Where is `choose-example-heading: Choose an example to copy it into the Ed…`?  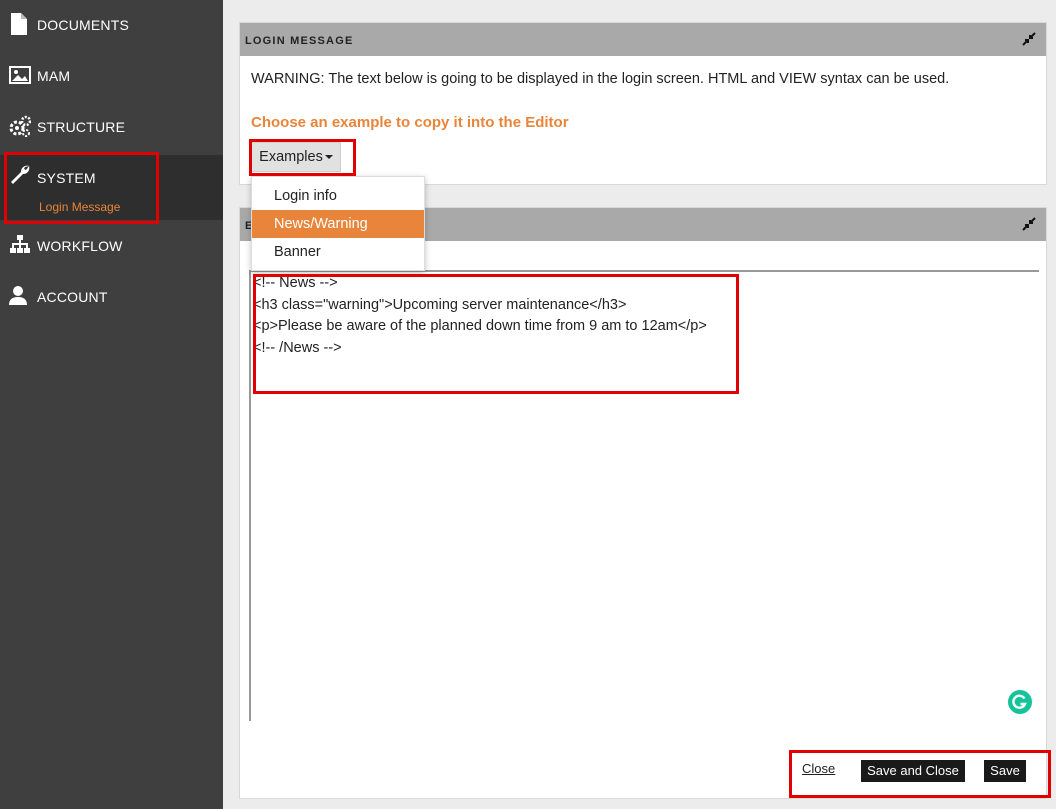
choose-example-heading: Choose an example to copy it into the Ed… is located at coordinates (410, 122).